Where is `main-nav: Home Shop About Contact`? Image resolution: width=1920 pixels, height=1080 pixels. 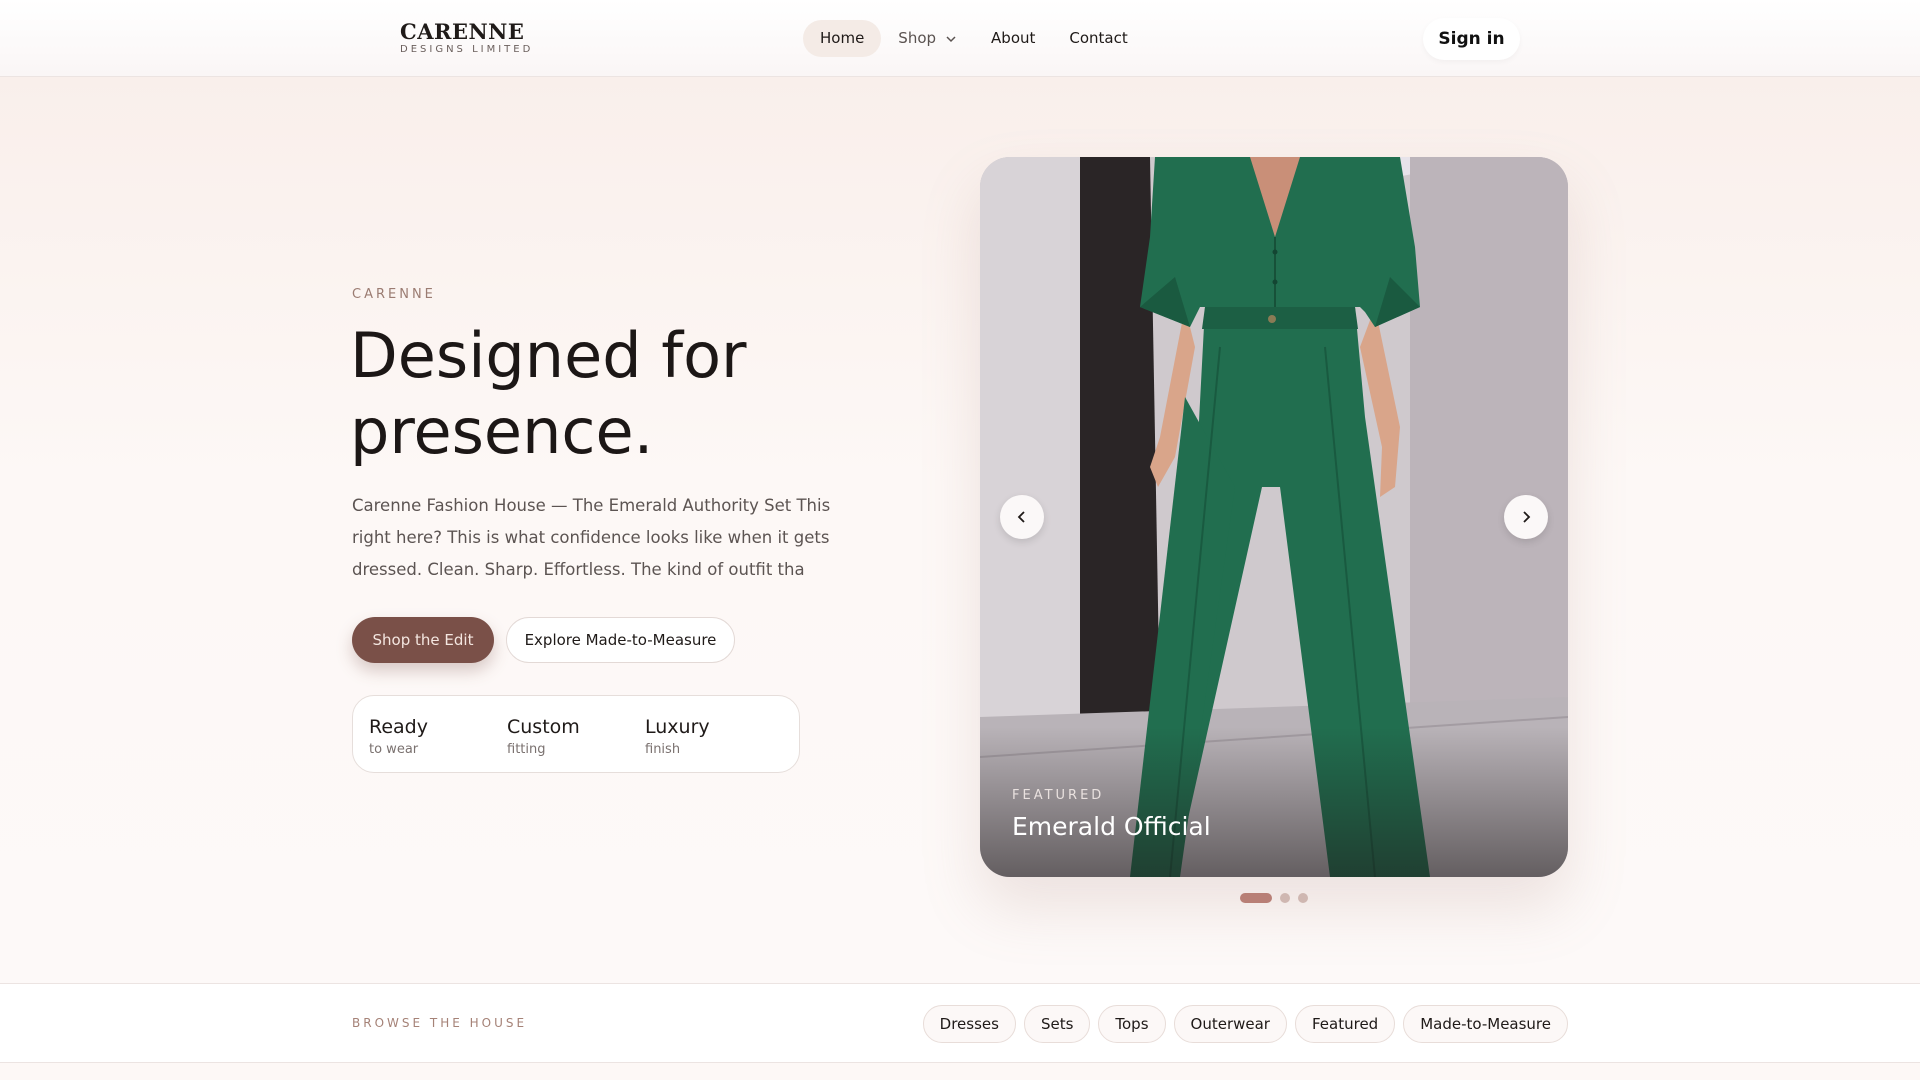
main-nav: Home Shop About Contact is located at coordinates (974, 38).